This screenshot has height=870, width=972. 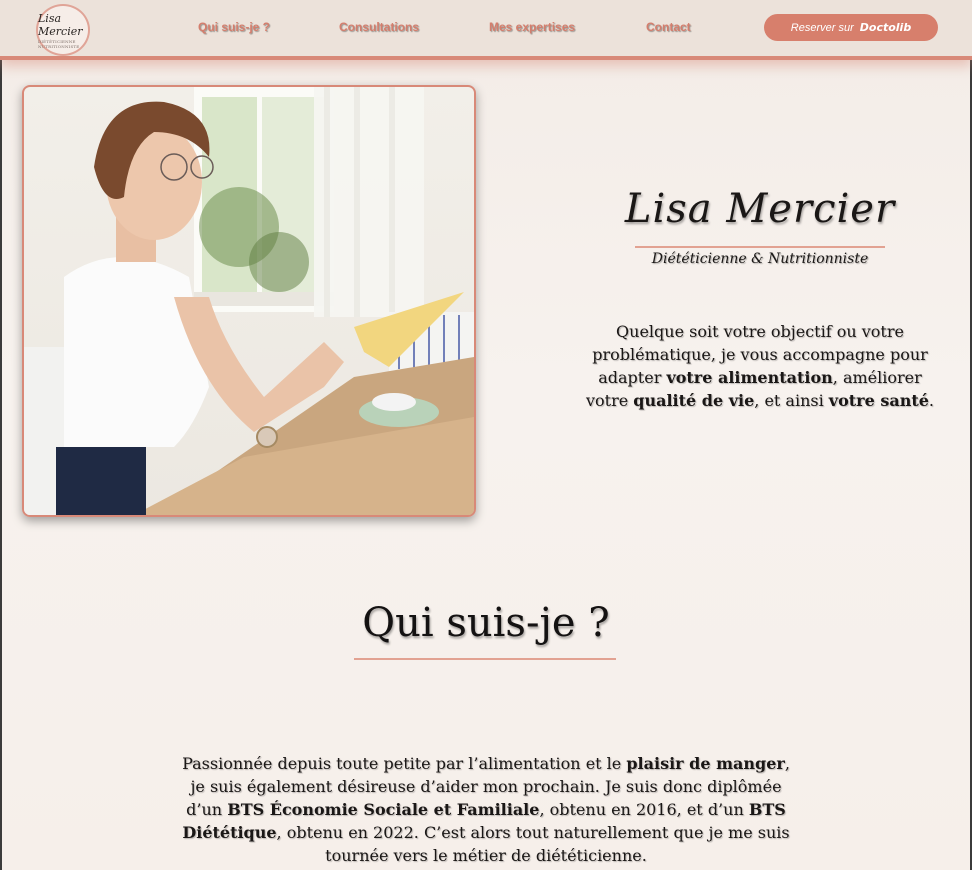 I want to click on hero-name-divider, so click(x=760, y=247).